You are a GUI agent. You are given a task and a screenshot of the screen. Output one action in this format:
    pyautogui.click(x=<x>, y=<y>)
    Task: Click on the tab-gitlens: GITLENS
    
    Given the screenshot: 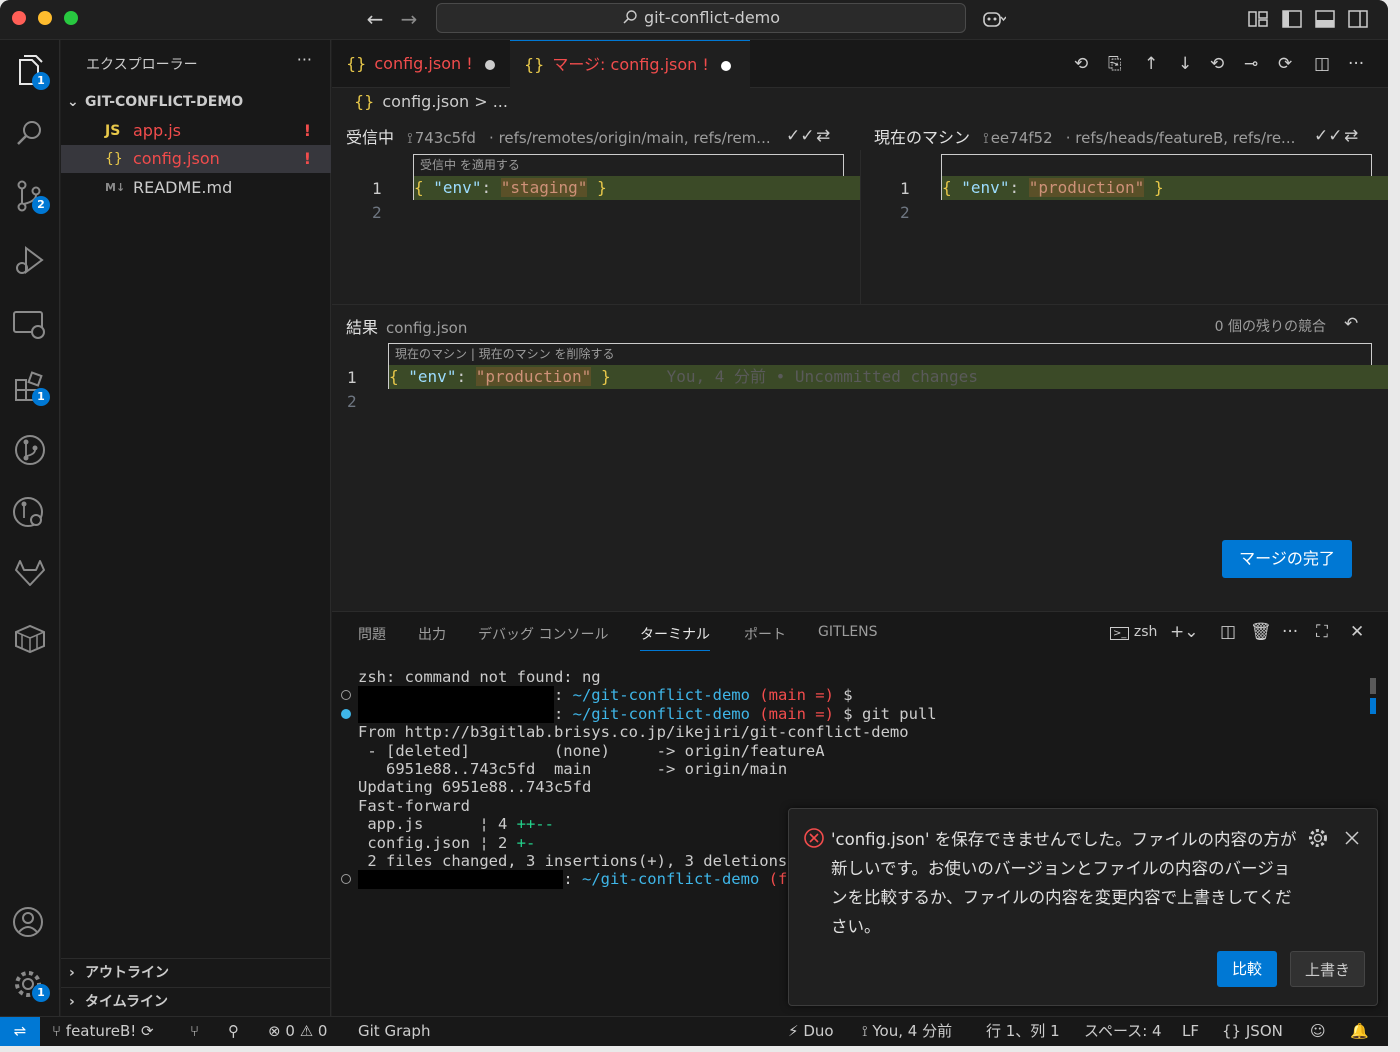 What is the action you would take?
    pyautogui.click(x=848, y=632)
    